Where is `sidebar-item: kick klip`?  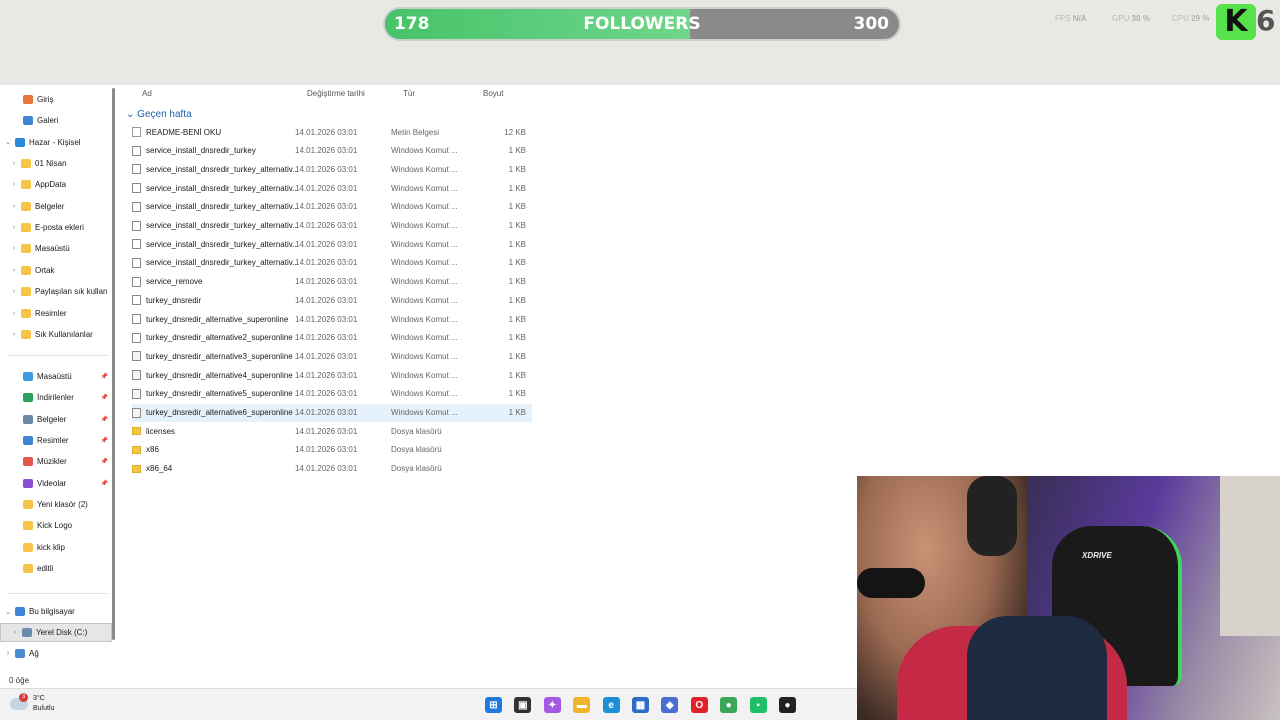
sidebar-item: kick klip is located at coordinates (56, 547).